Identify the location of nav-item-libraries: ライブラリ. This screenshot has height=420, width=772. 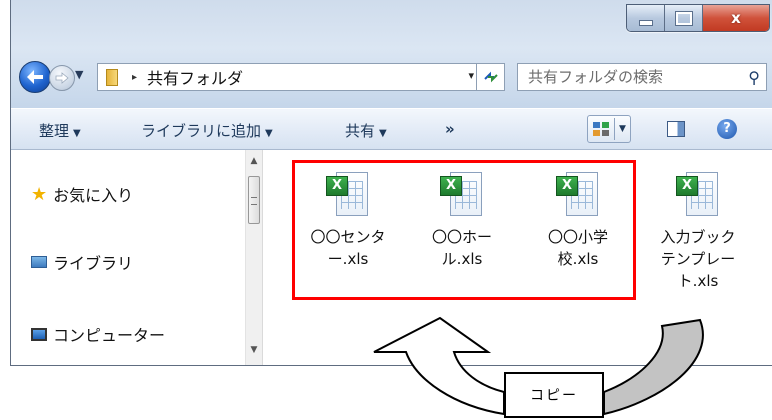
(82, 262).